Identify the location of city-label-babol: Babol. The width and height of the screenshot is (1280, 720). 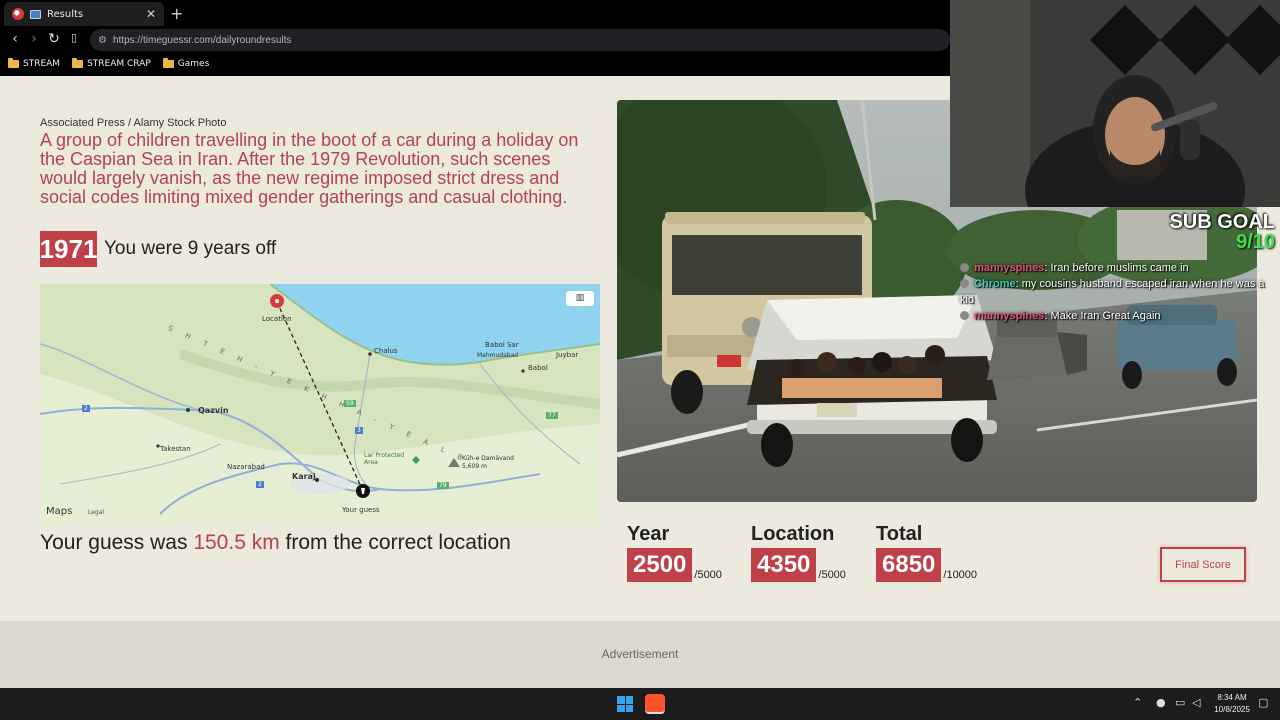
(538, 368).